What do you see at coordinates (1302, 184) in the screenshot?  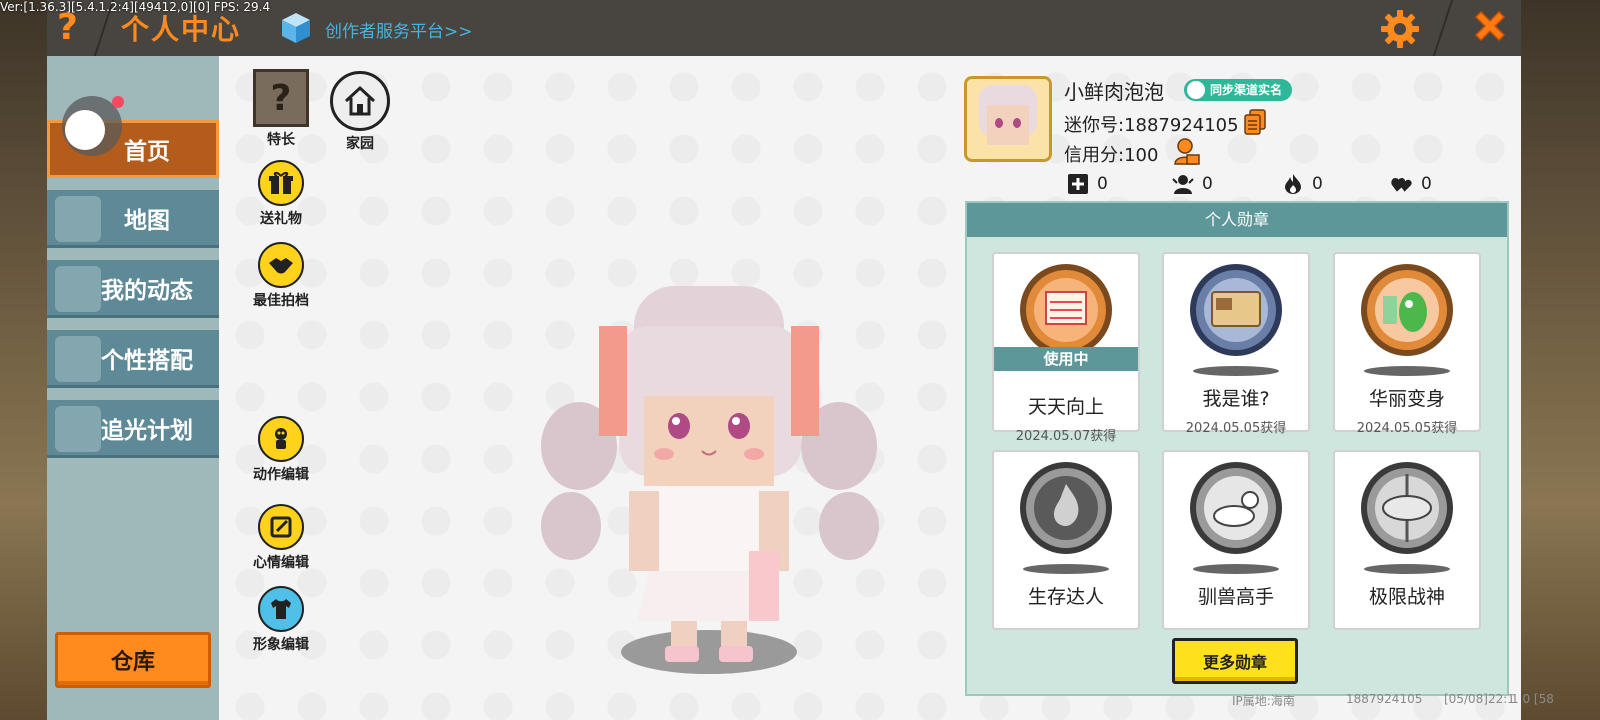 I see `stat-fire: 0` at bounding box center [1302, 184].